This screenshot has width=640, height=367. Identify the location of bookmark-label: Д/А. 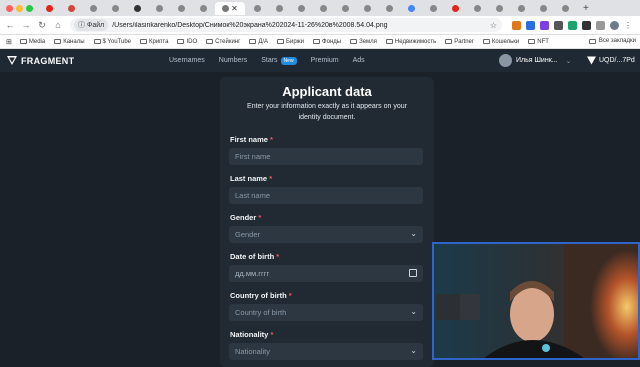
(263, 41).